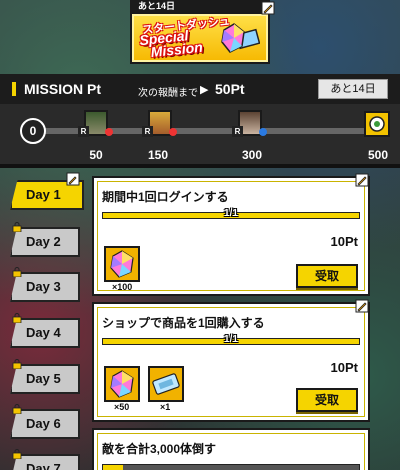 The width and height of the screenshot is (400, 470). What do you see at coordinates (158, 155) in the screenshot?
I see `milestone-value-2: 150` at bounding box center [158, 155].